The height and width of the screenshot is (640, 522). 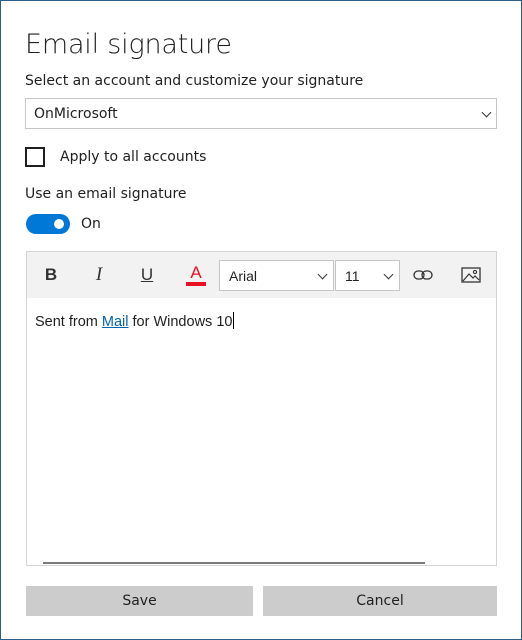 What do you see at coordinates (243, 276) in the screenshot?
I see `font-family-value: Arial` at bounding box center [243, 276].